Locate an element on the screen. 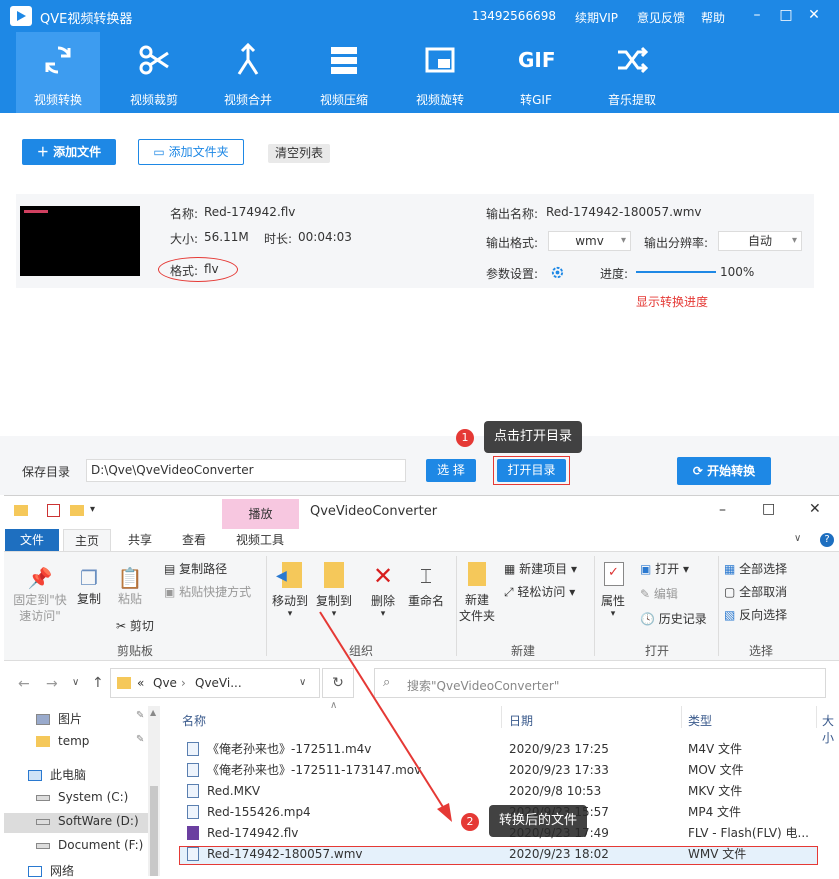  tool-label: 视频旋转 is located at coordinates (439, 100).